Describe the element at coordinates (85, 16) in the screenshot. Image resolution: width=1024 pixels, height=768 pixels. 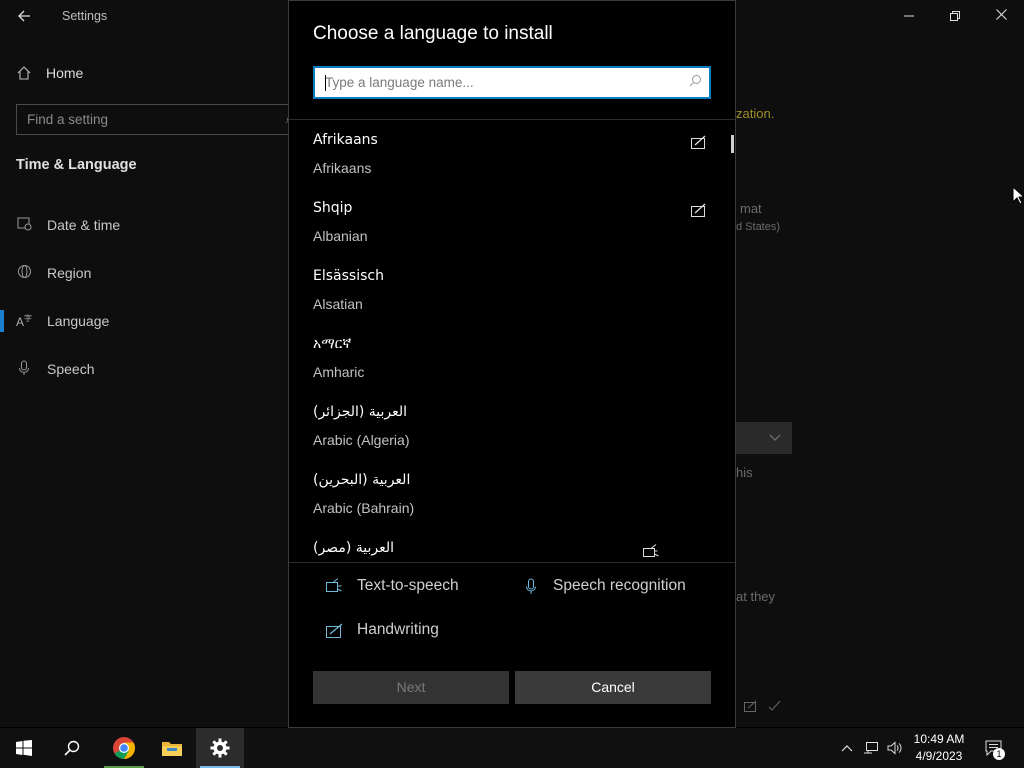
I see `app-title: Settings` at that location.